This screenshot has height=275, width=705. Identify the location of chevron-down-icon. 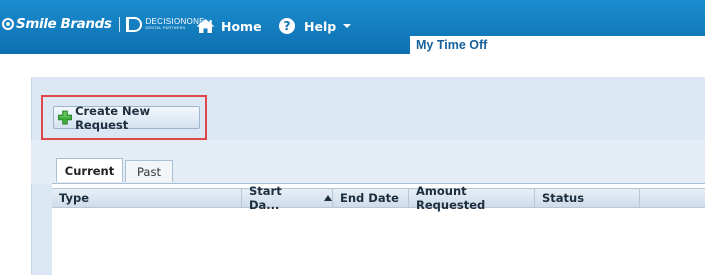
(347, 26).